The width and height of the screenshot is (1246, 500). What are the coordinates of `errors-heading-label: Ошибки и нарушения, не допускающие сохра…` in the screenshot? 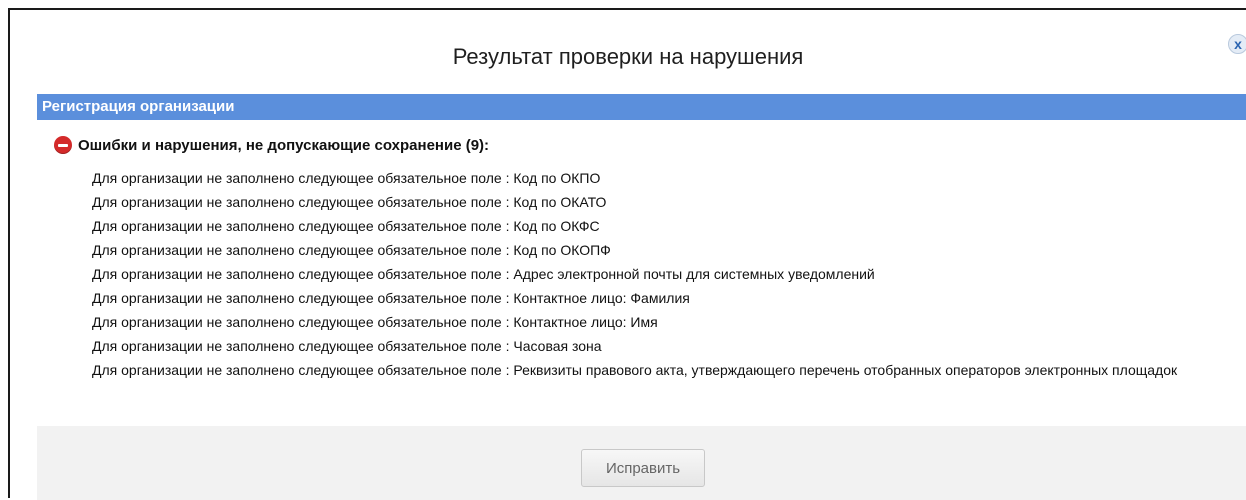 It's located at (284, 145).